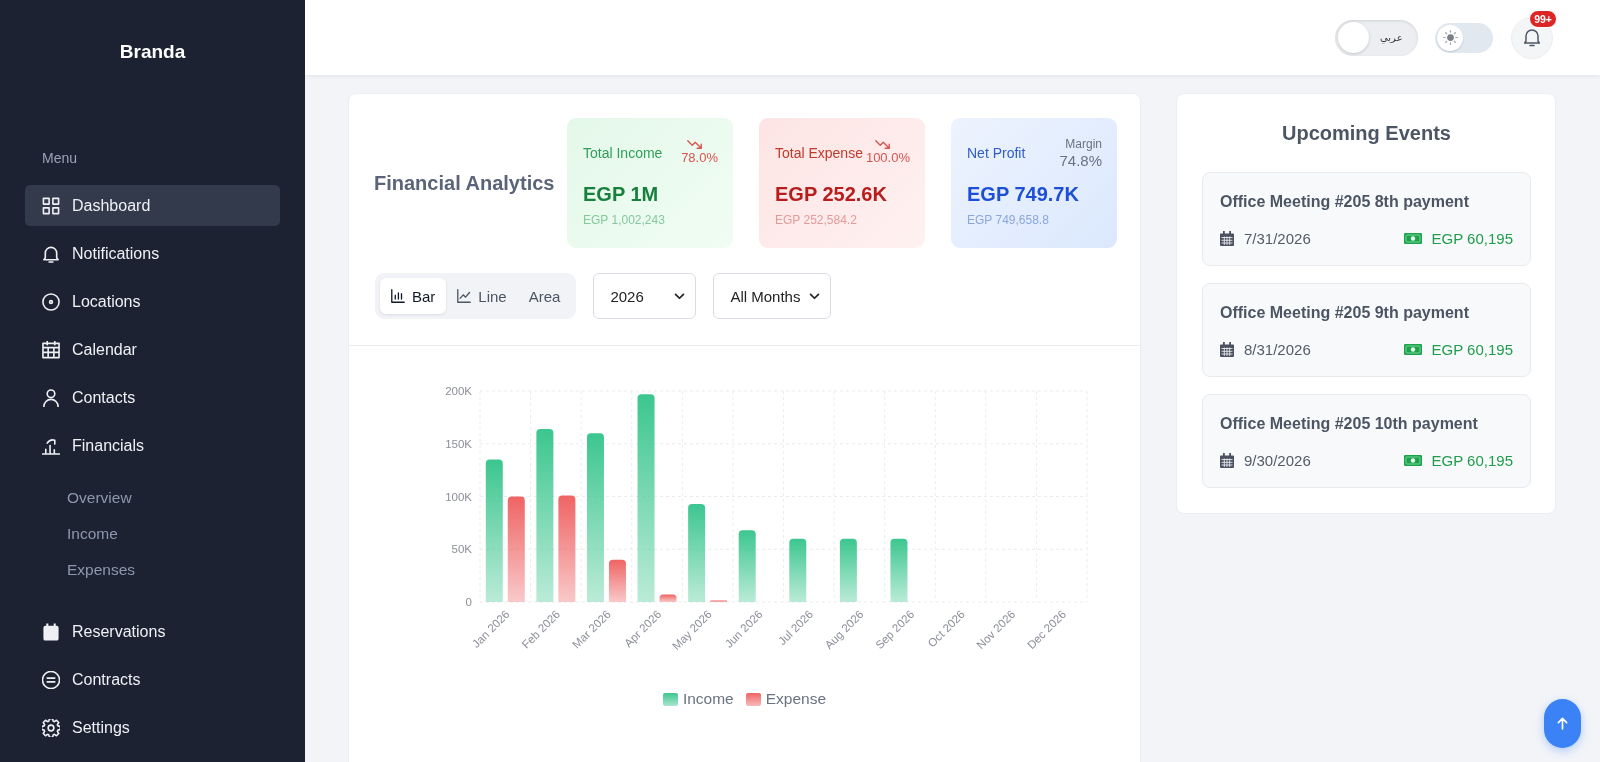 The height and width of the screenshot is (762, 1600). I want to click on chart-type-tab: Area, so click(544, 296).